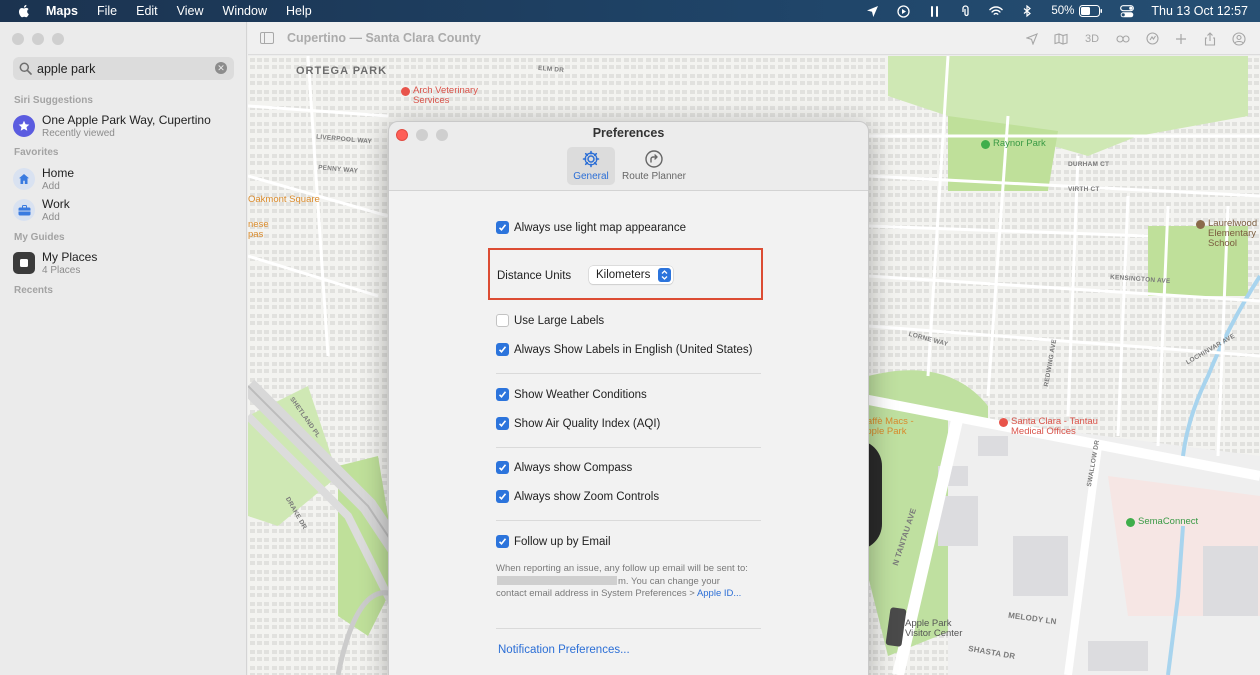  Describe the element at coordinates (872, 11) in the screenshot. I see `location-arrow-icon` at that location.